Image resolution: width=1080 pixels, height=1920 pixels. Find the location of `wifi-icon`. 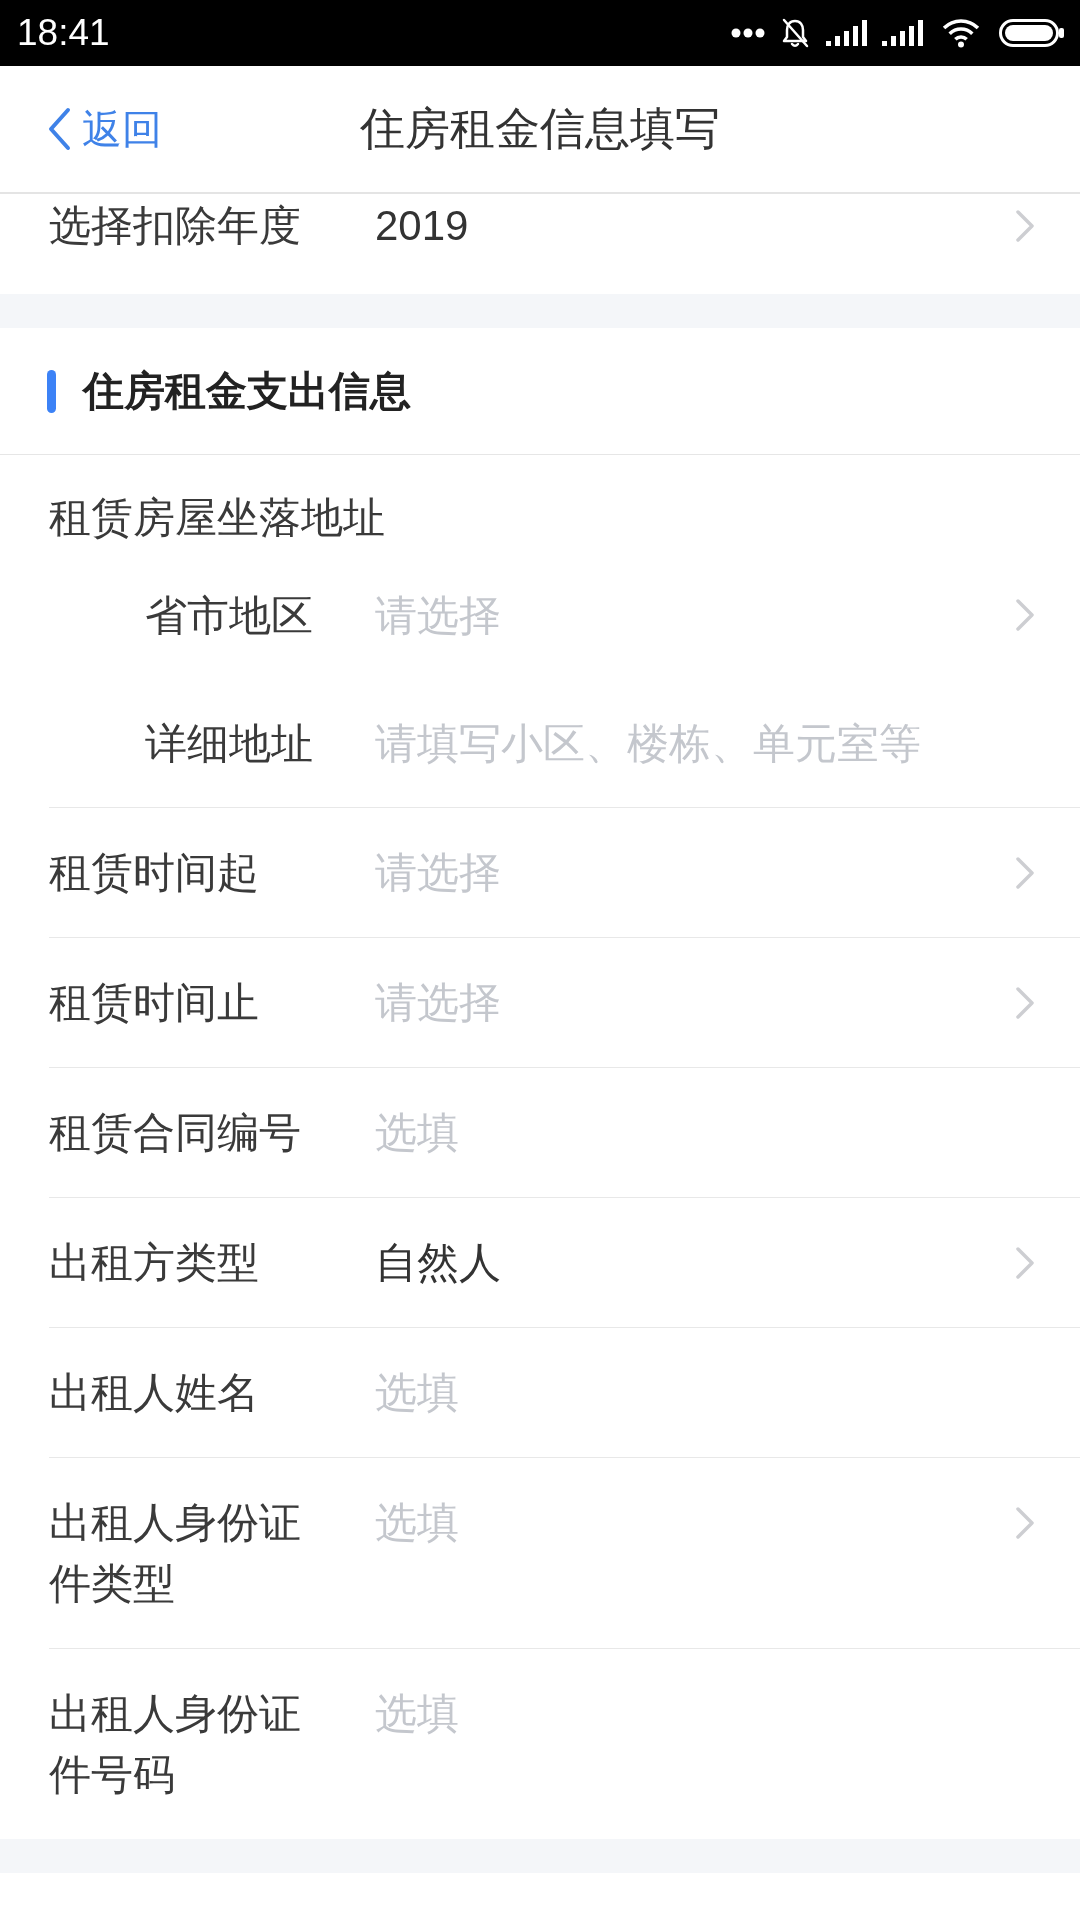

wifi-icon is located at coordinates (961, 33).